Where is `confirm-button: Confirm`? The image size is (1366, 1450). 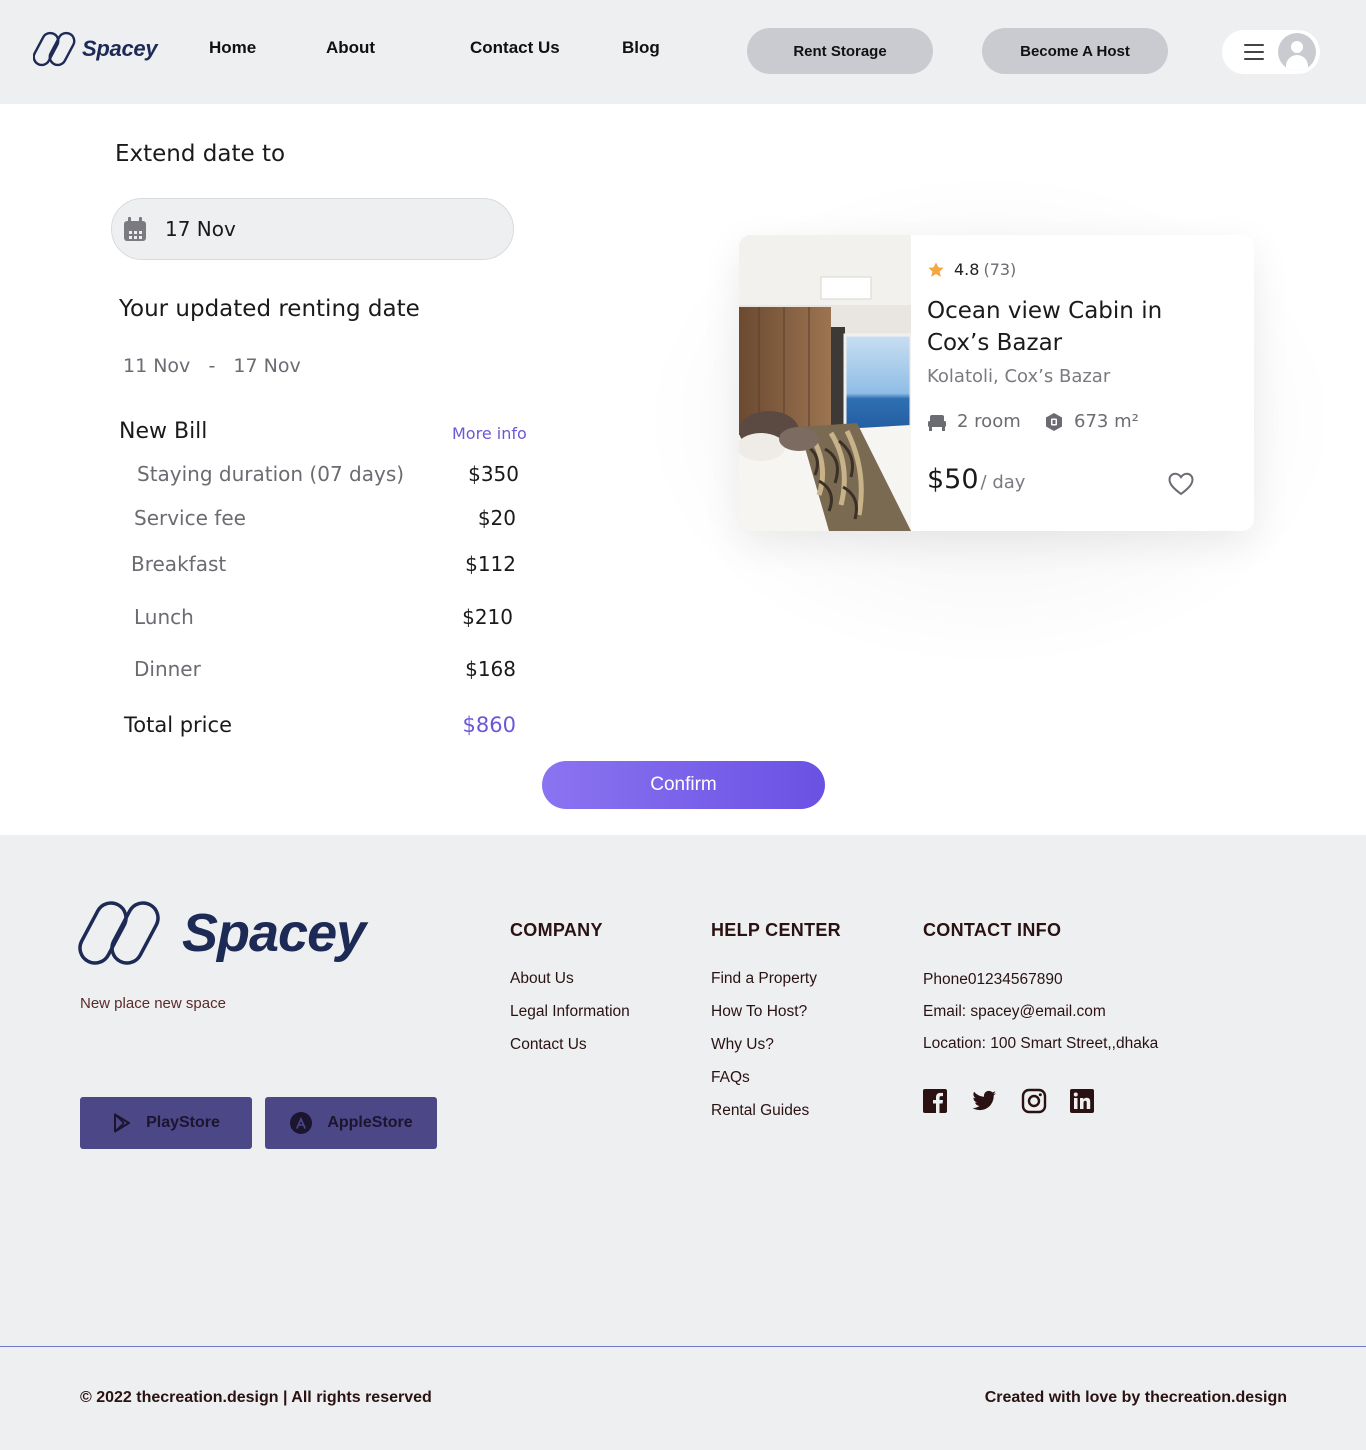 confirm-button: Confirm is located at coordinates (683, 785).